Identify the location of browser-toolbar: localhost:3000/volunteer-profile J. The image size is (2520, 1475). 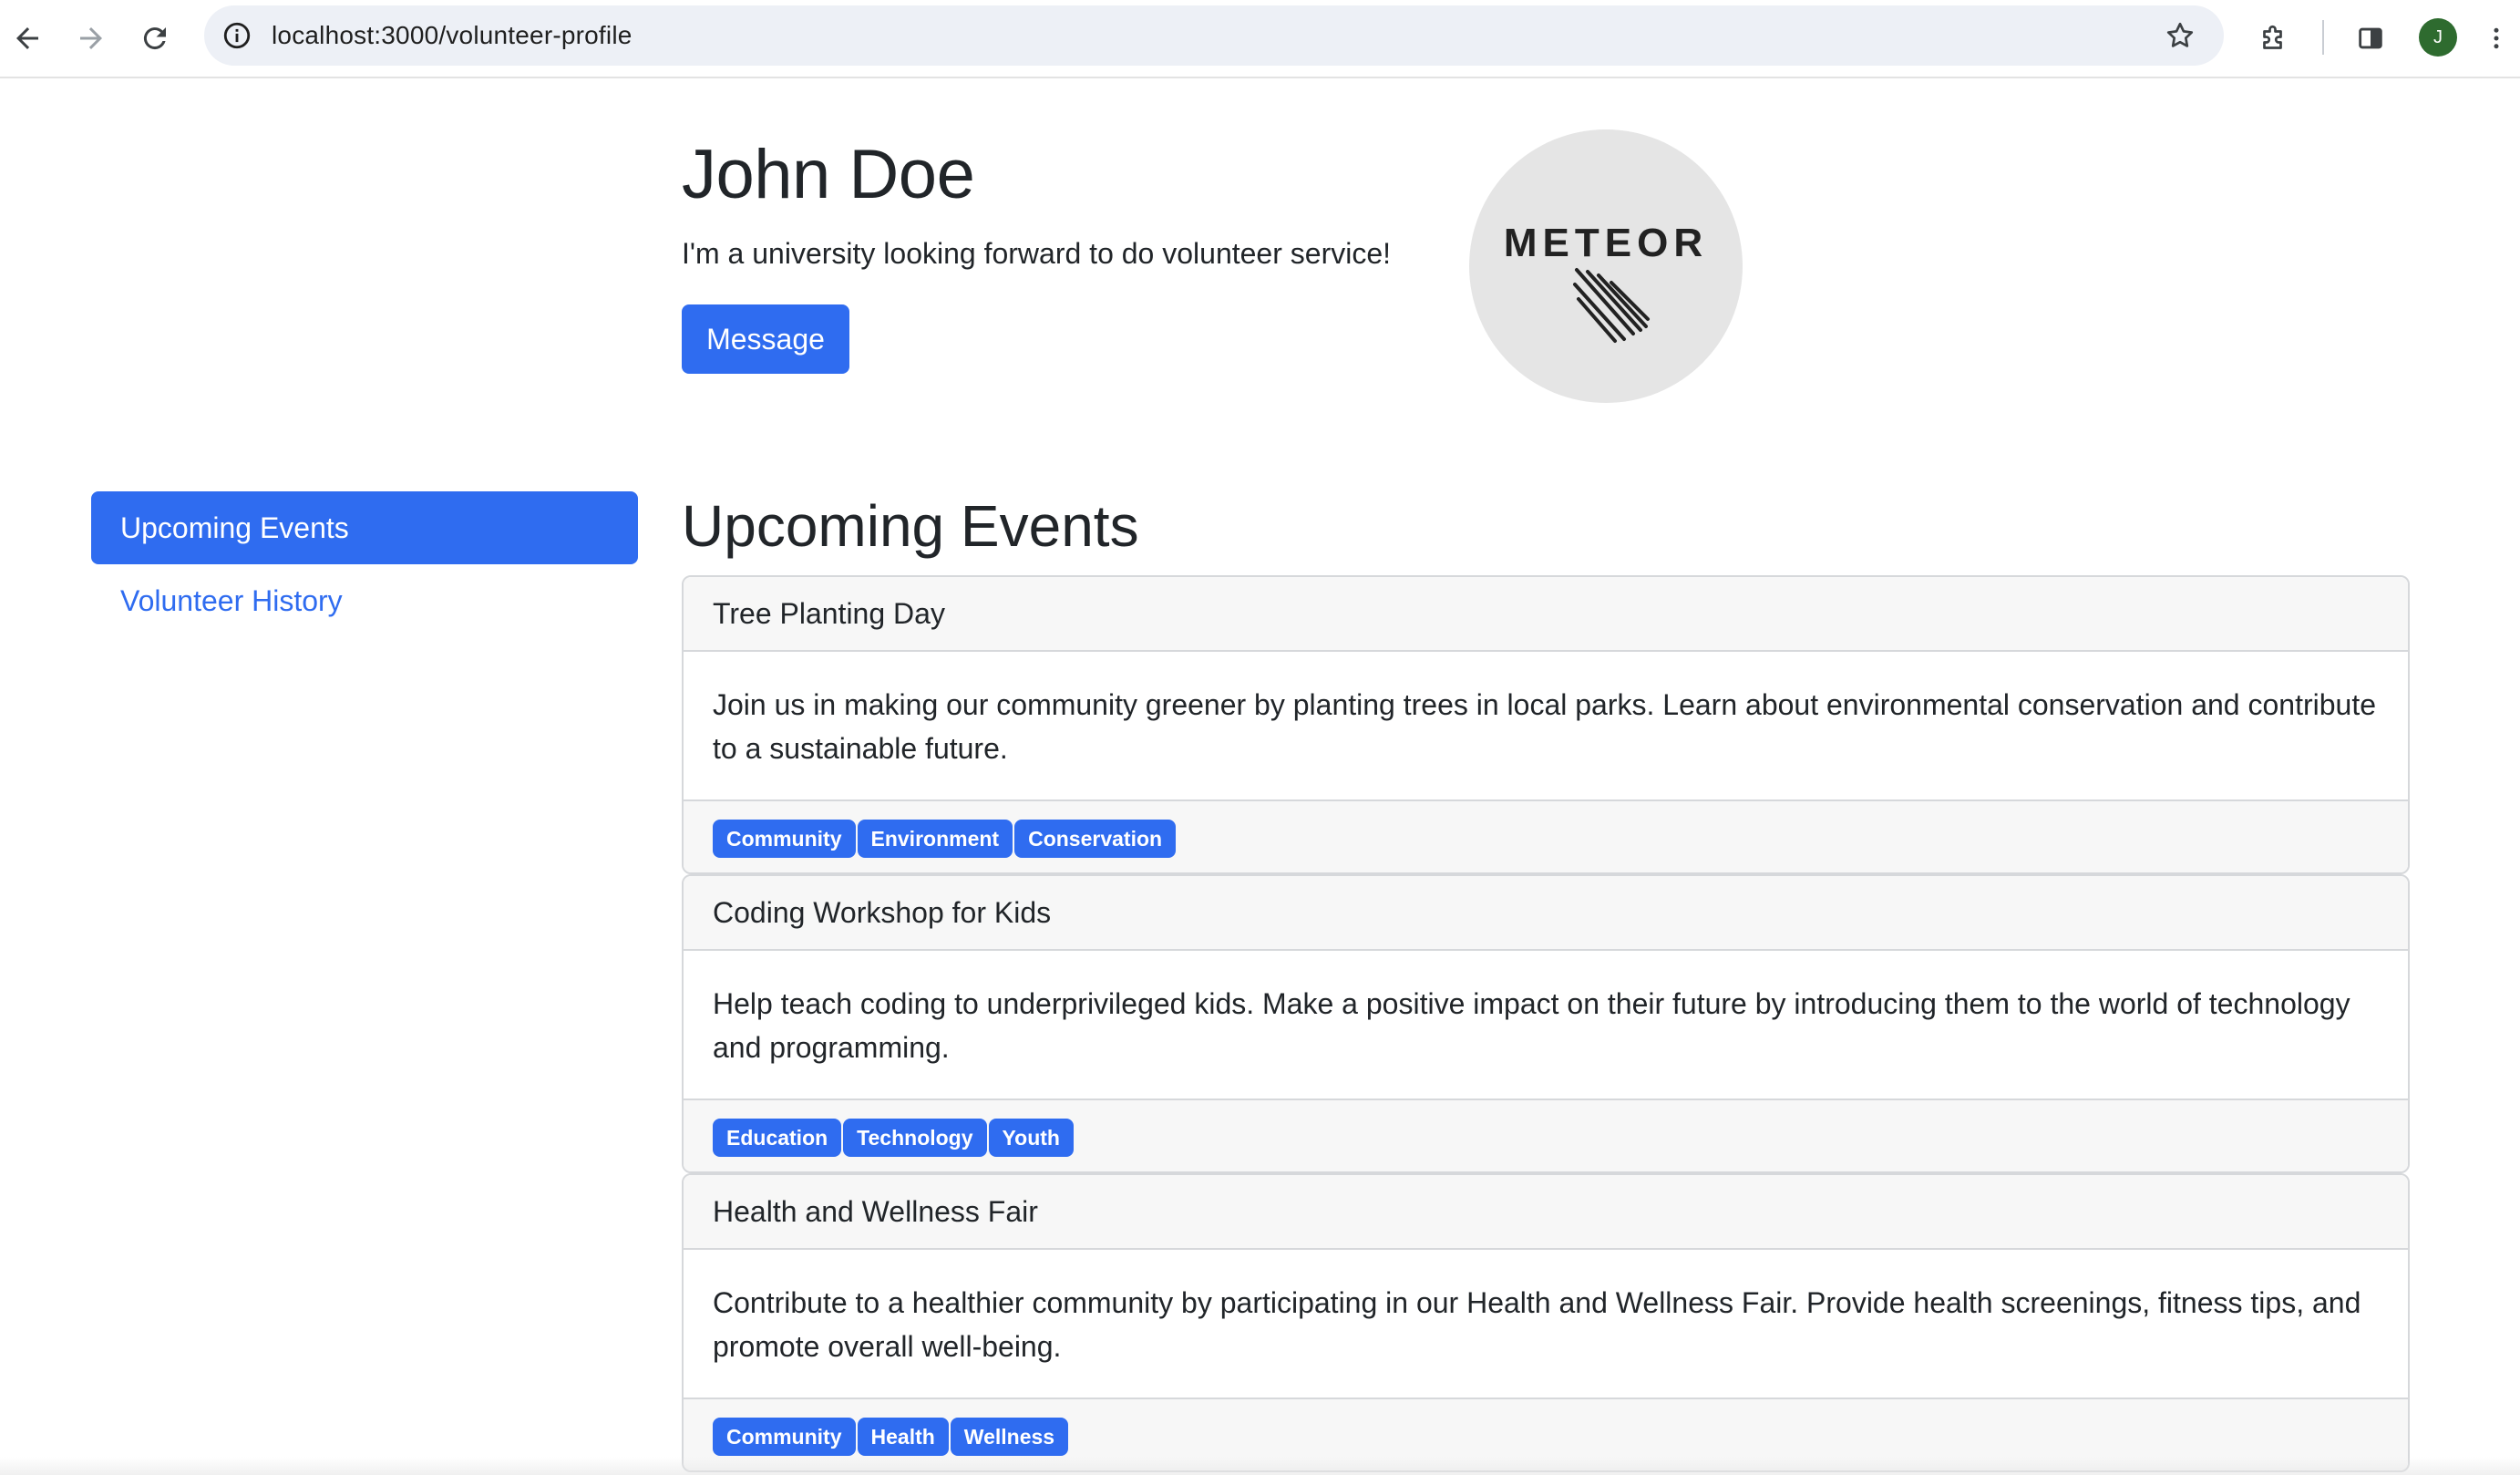
(1260, 39).